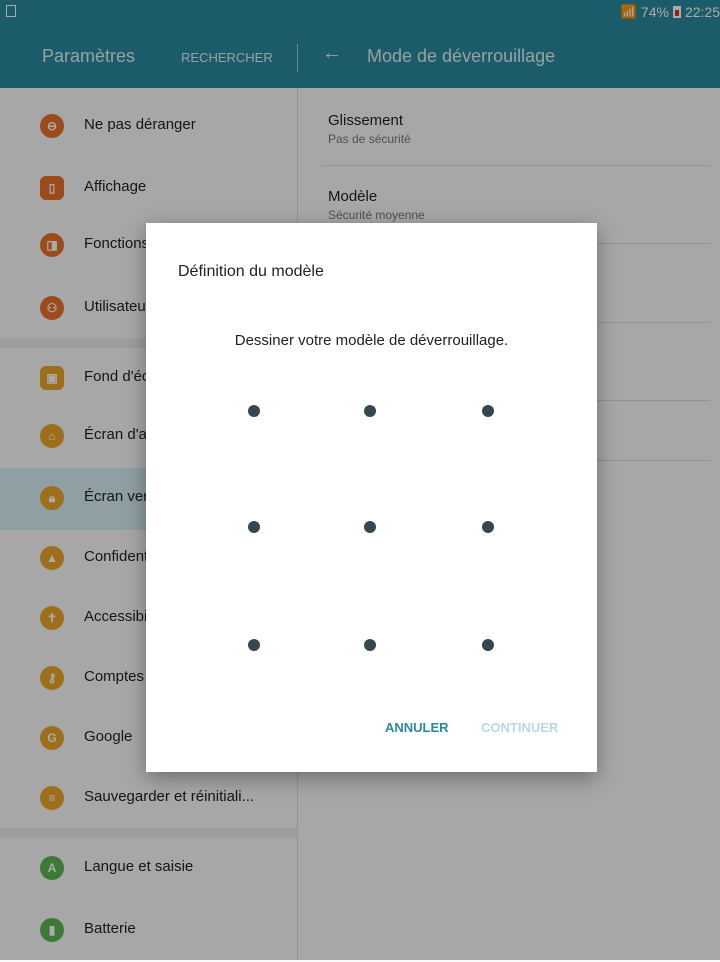 The width and height of the screenshot is (720, 962). I want to click on dialog-title: Définition du modèle, so click(251, 271).